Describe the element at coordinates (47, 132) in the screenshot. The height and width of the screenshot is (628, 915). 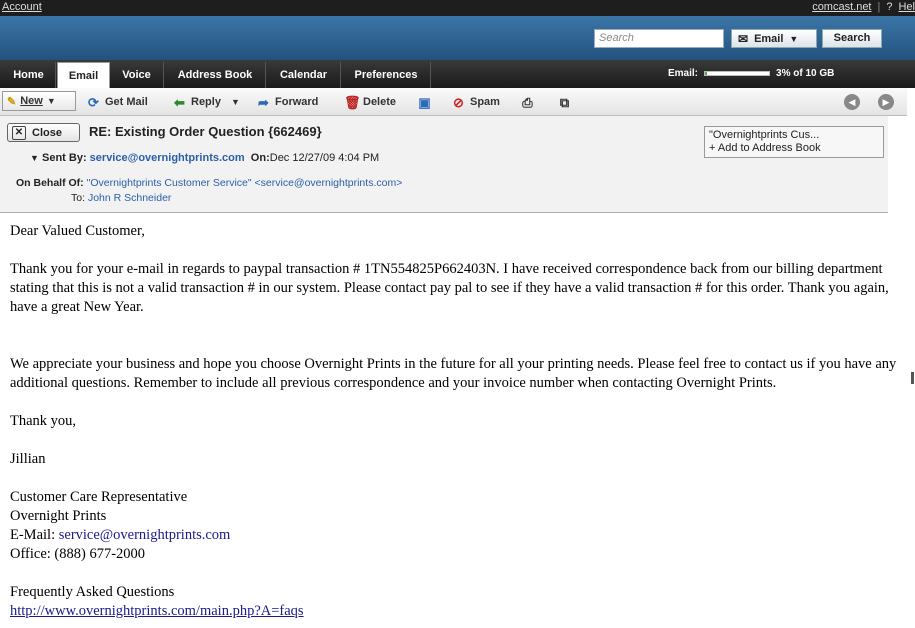
I see `close-label: Close` at that location.